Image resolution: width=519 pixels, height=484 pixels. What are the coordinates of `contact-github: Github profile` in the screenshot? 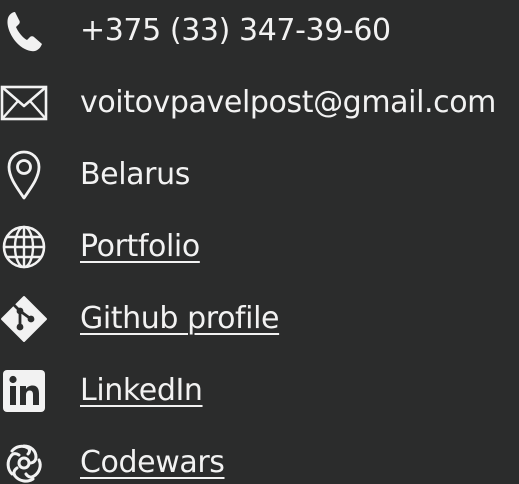 It's located at (259, 319).